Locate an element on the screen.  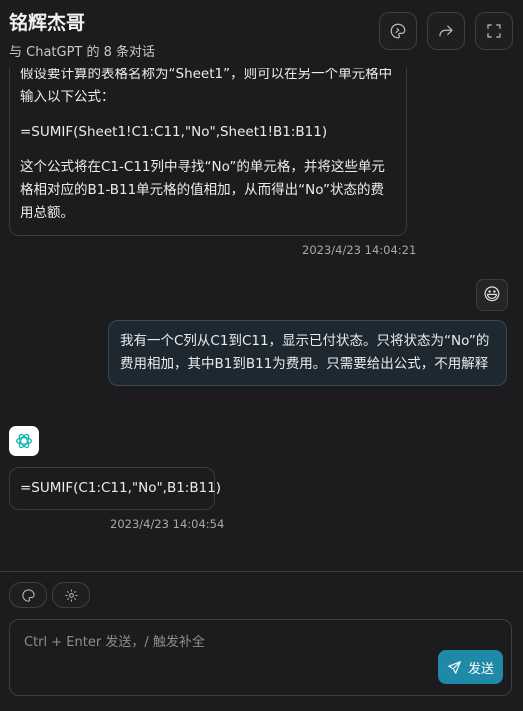
chat-header: 铭辉杰哥 与 ChatGPT 的 8 条对话 is located at coordinates (261, 34).